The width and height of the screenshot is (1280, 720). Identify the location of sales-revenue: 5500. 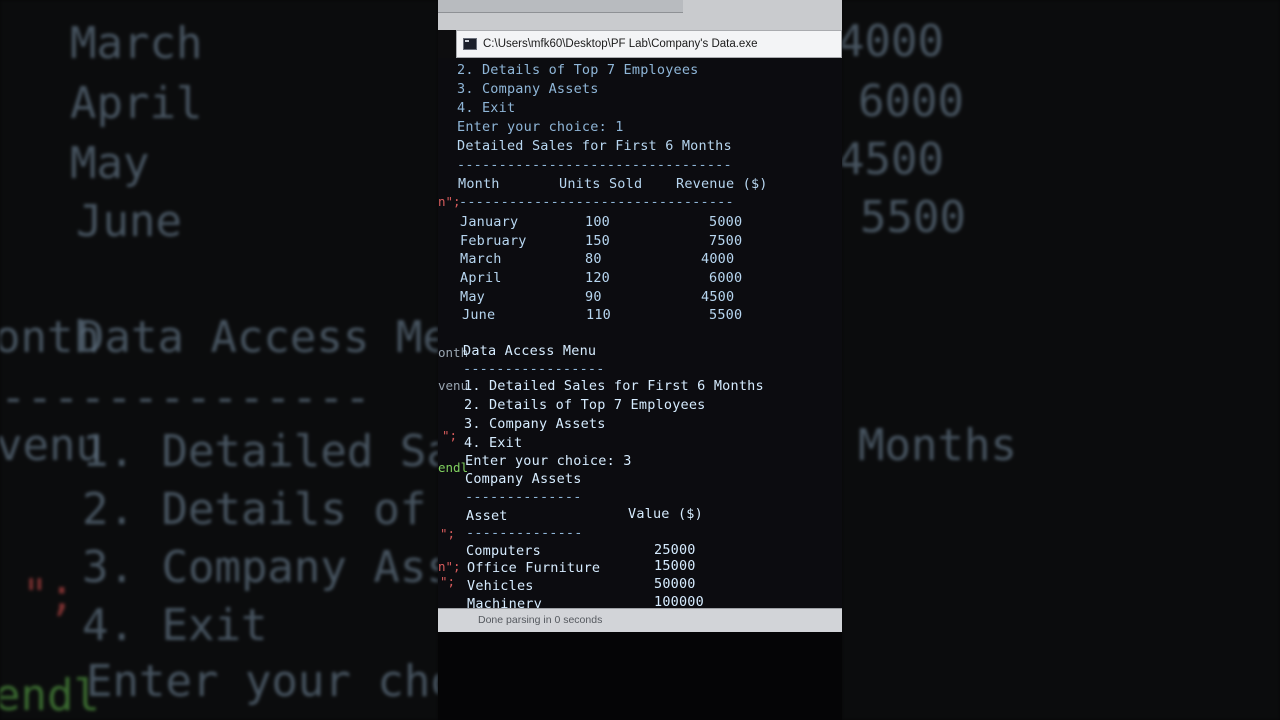
(726, 315).